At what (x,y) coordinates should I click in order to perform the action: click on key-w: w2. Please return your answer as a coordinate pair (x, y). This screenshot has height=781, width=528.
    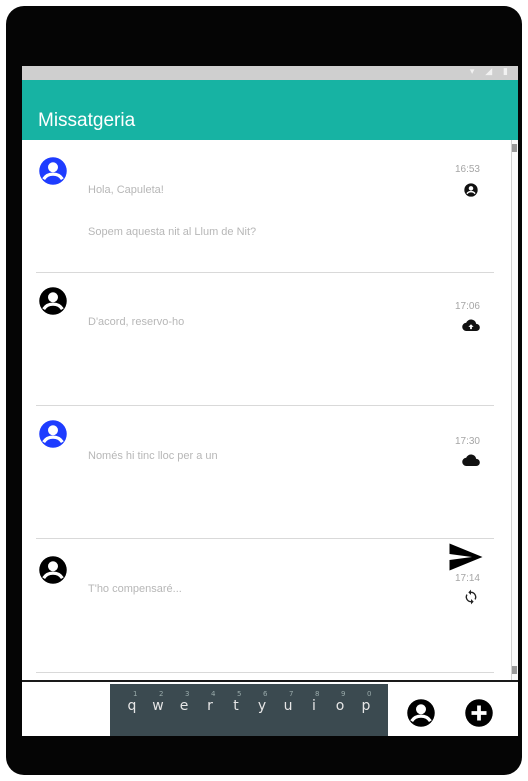
    Looking at the image, I should click on (158, 702).